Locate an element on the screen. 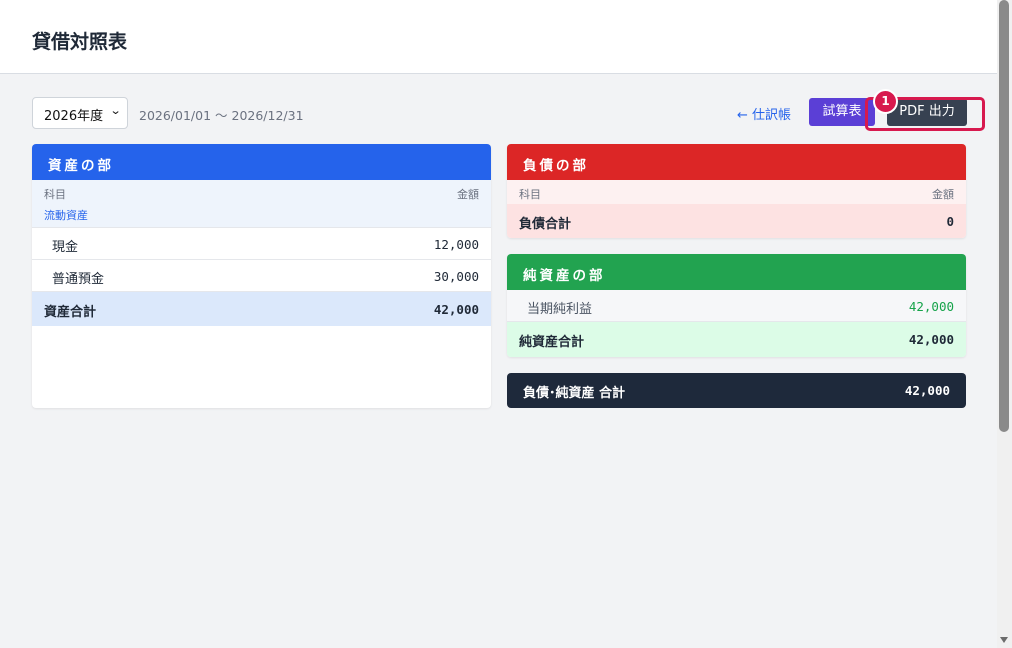 This screenshot has height=648, width=1012. liabilities-column-header: 科目 金額 is located at coordinates (736, 192).